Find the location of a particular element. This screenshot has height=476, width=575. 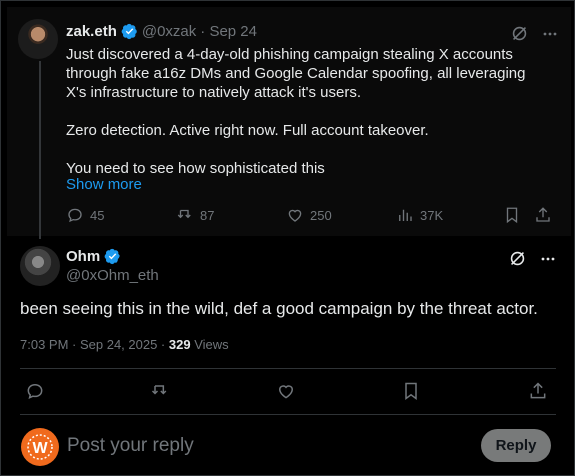

reply-handle-row: @0xOhm_eth is located at coordinates (112, 275).